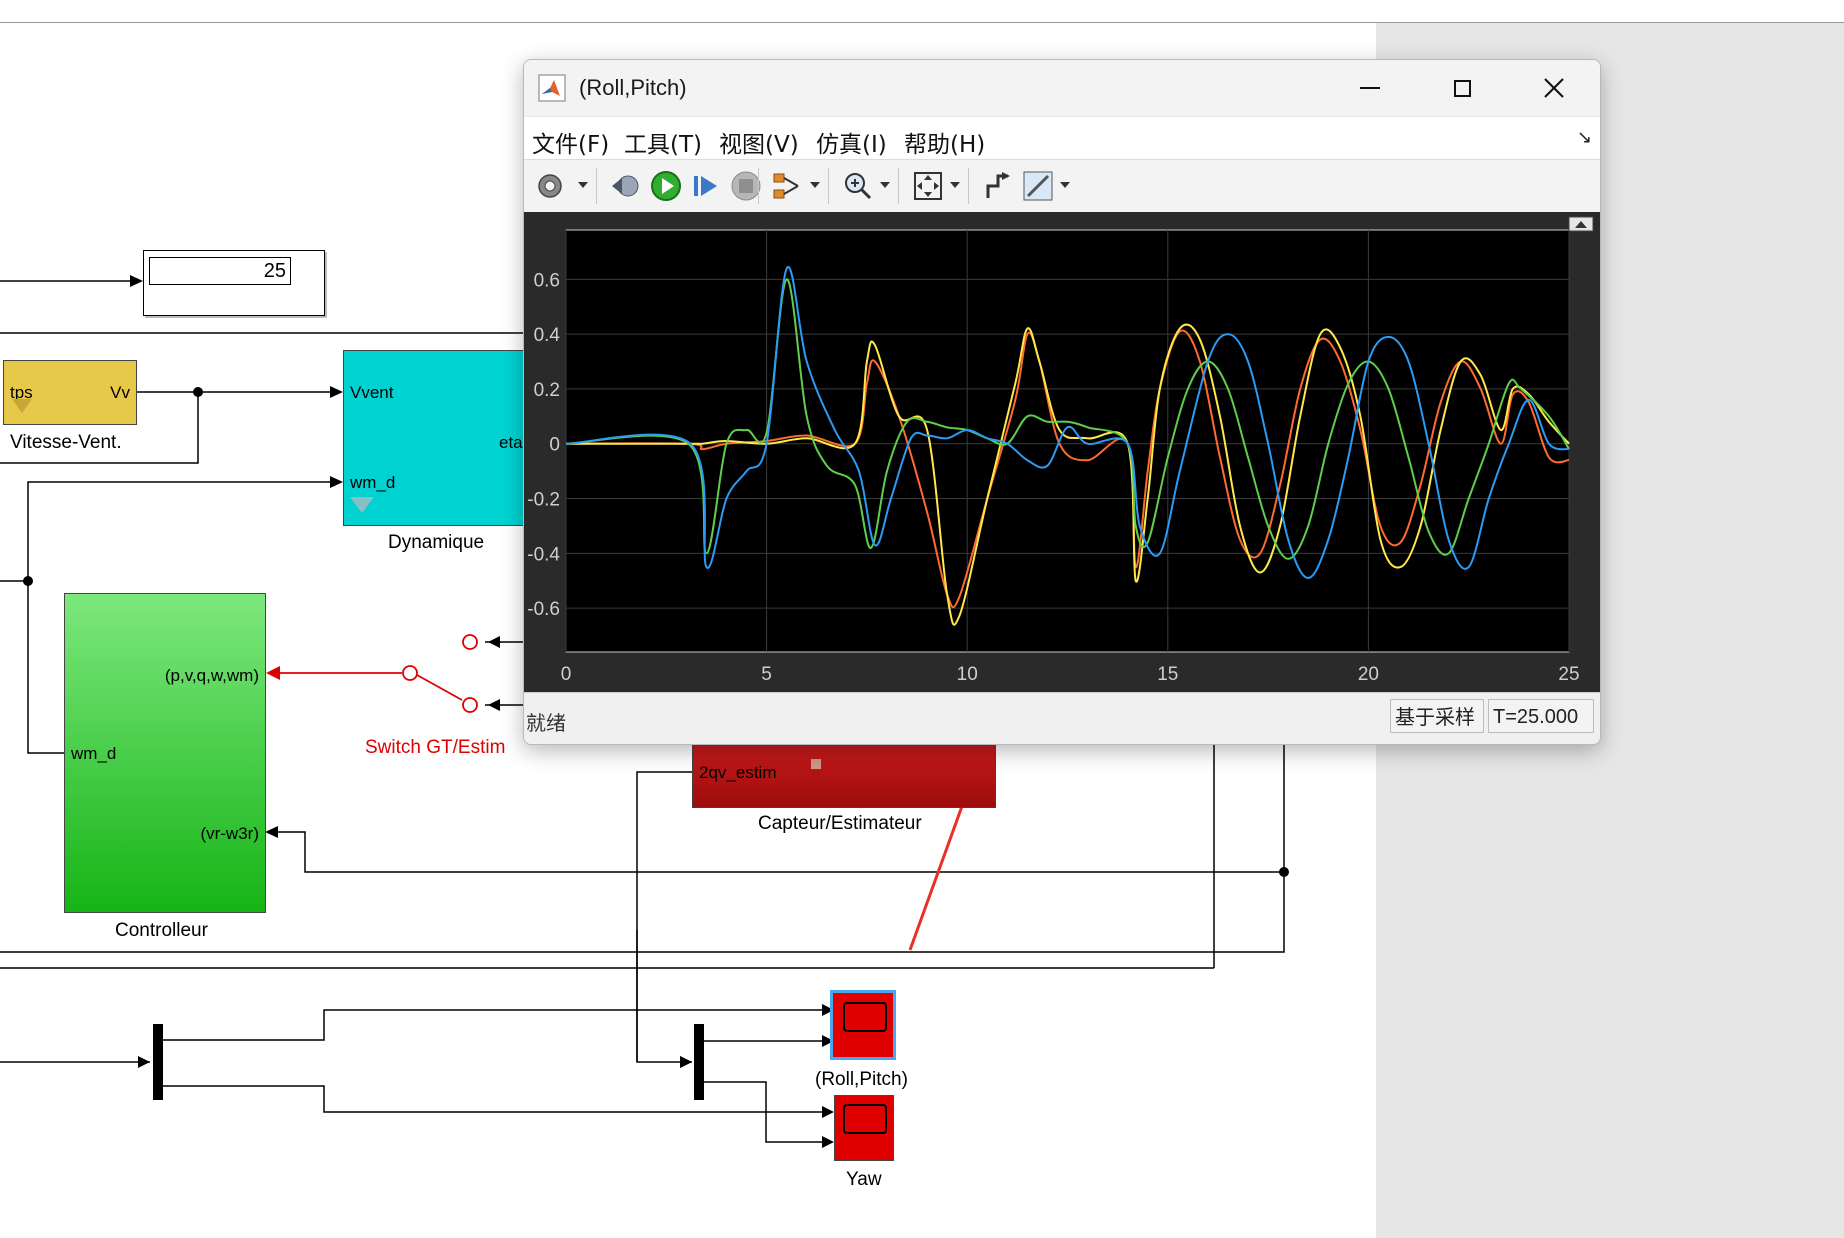  Describe the element at coordinates (816, 764) in the screenshot. I see `stop-icon` at that location.